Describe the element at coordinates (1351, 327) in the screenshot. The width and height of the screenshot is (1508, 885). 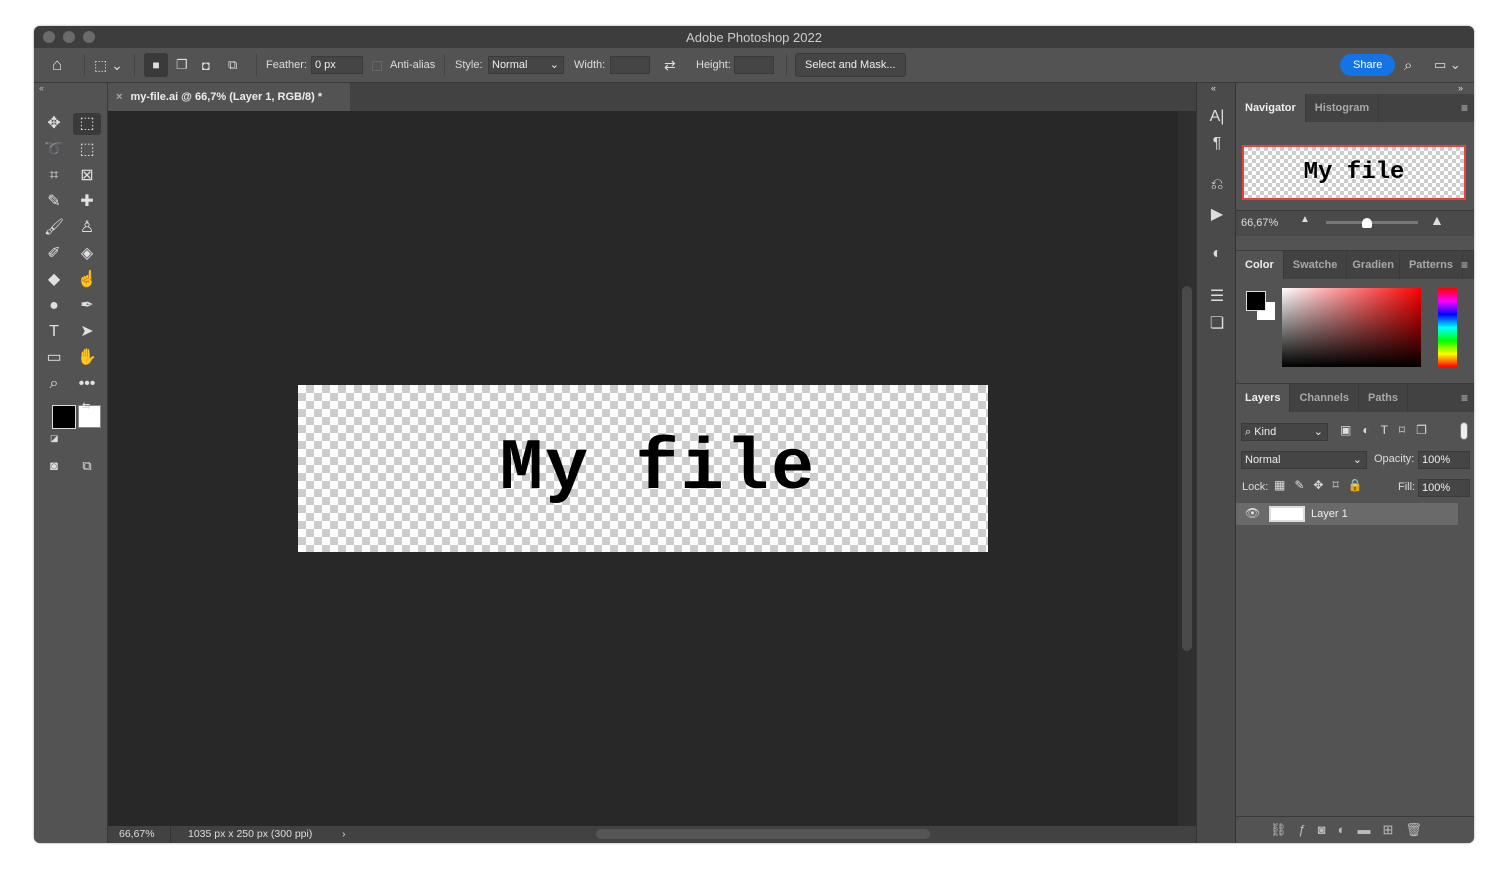
I see `color-field` at that location.